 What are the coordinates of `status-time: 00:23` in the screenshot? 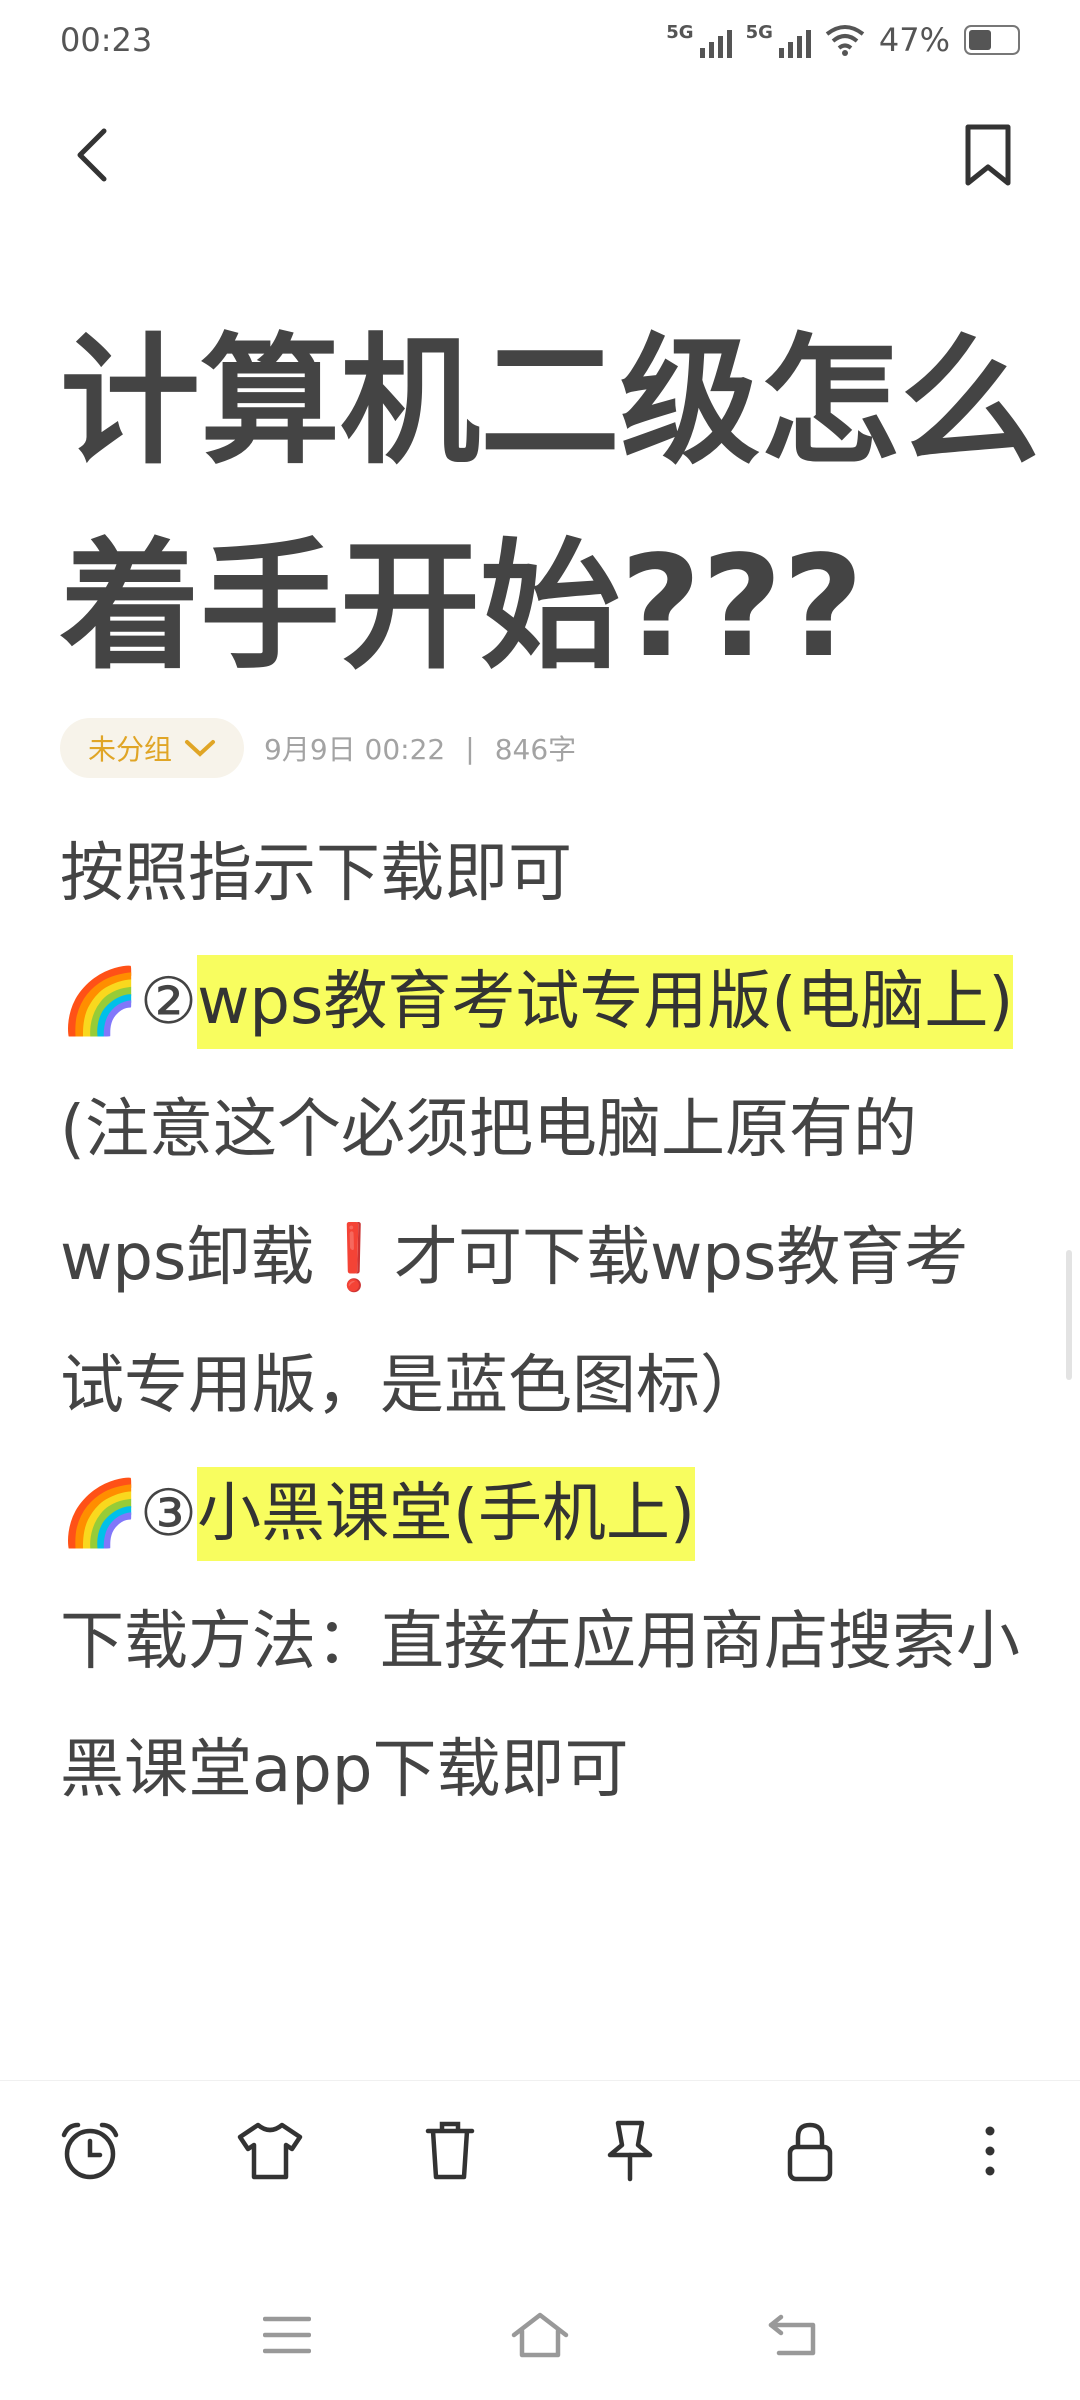 It's located at (106, 40).